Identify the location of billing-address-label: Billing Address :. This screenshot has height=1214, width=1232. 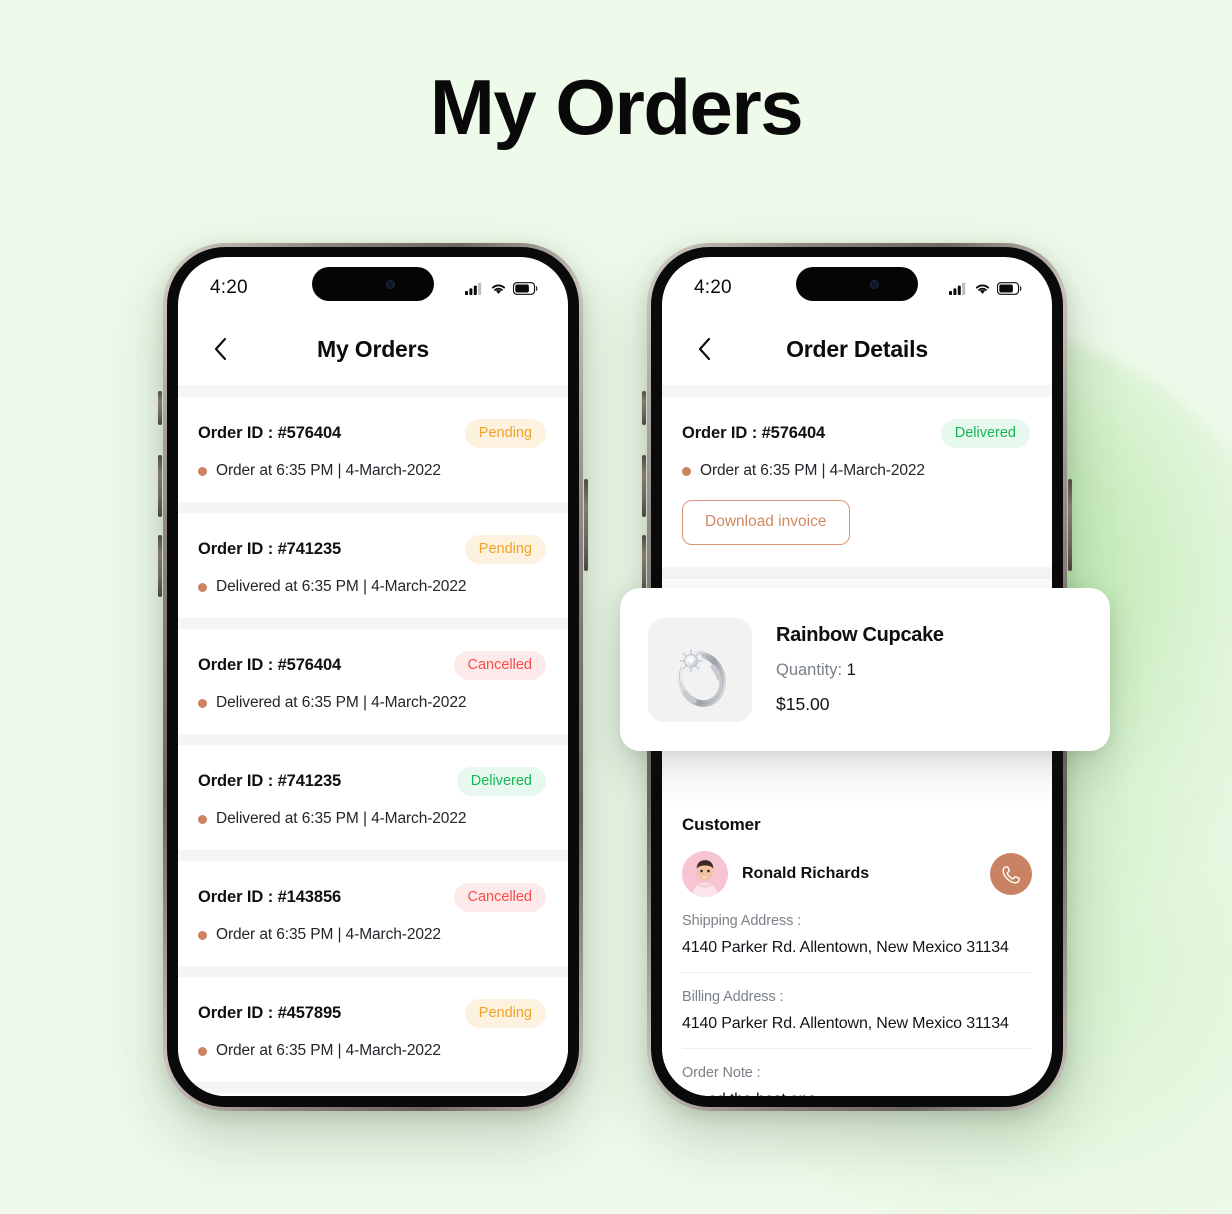
(733, 997).